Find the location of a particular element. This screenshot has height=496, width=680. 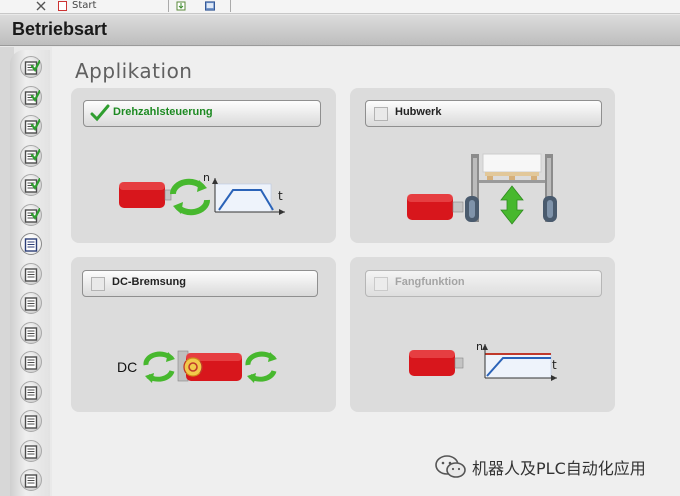

motor-with-brake-icon is located at coordinates (209, 366).